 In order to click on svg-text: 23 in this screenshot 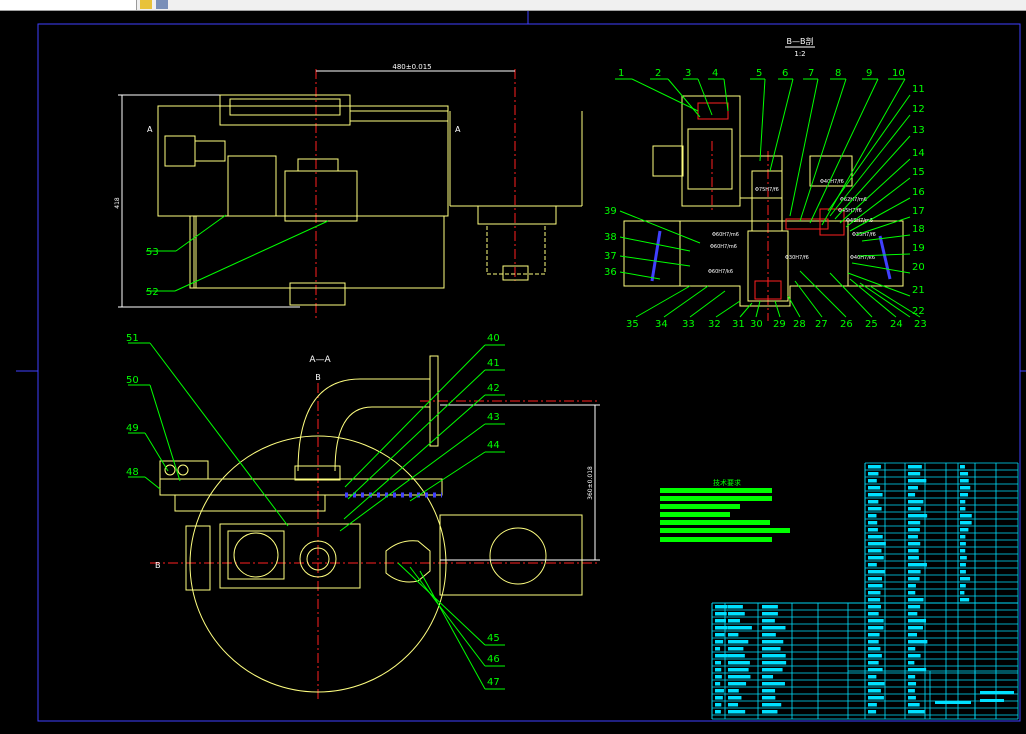, I will do `click(920, 324)`.